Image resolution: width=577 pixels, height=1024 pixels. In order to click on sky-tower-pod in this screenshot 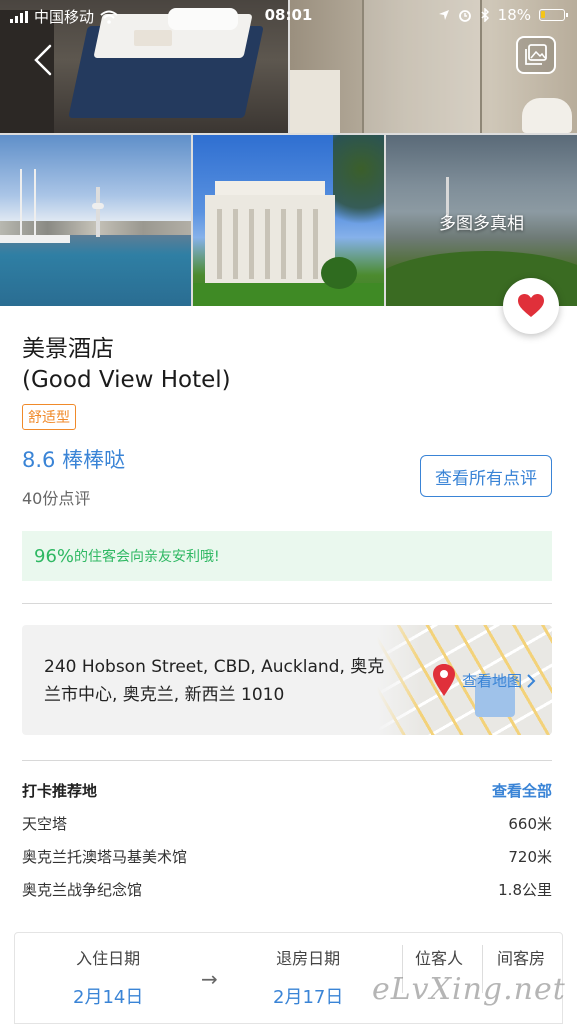, I will do `click(98, 206)`.